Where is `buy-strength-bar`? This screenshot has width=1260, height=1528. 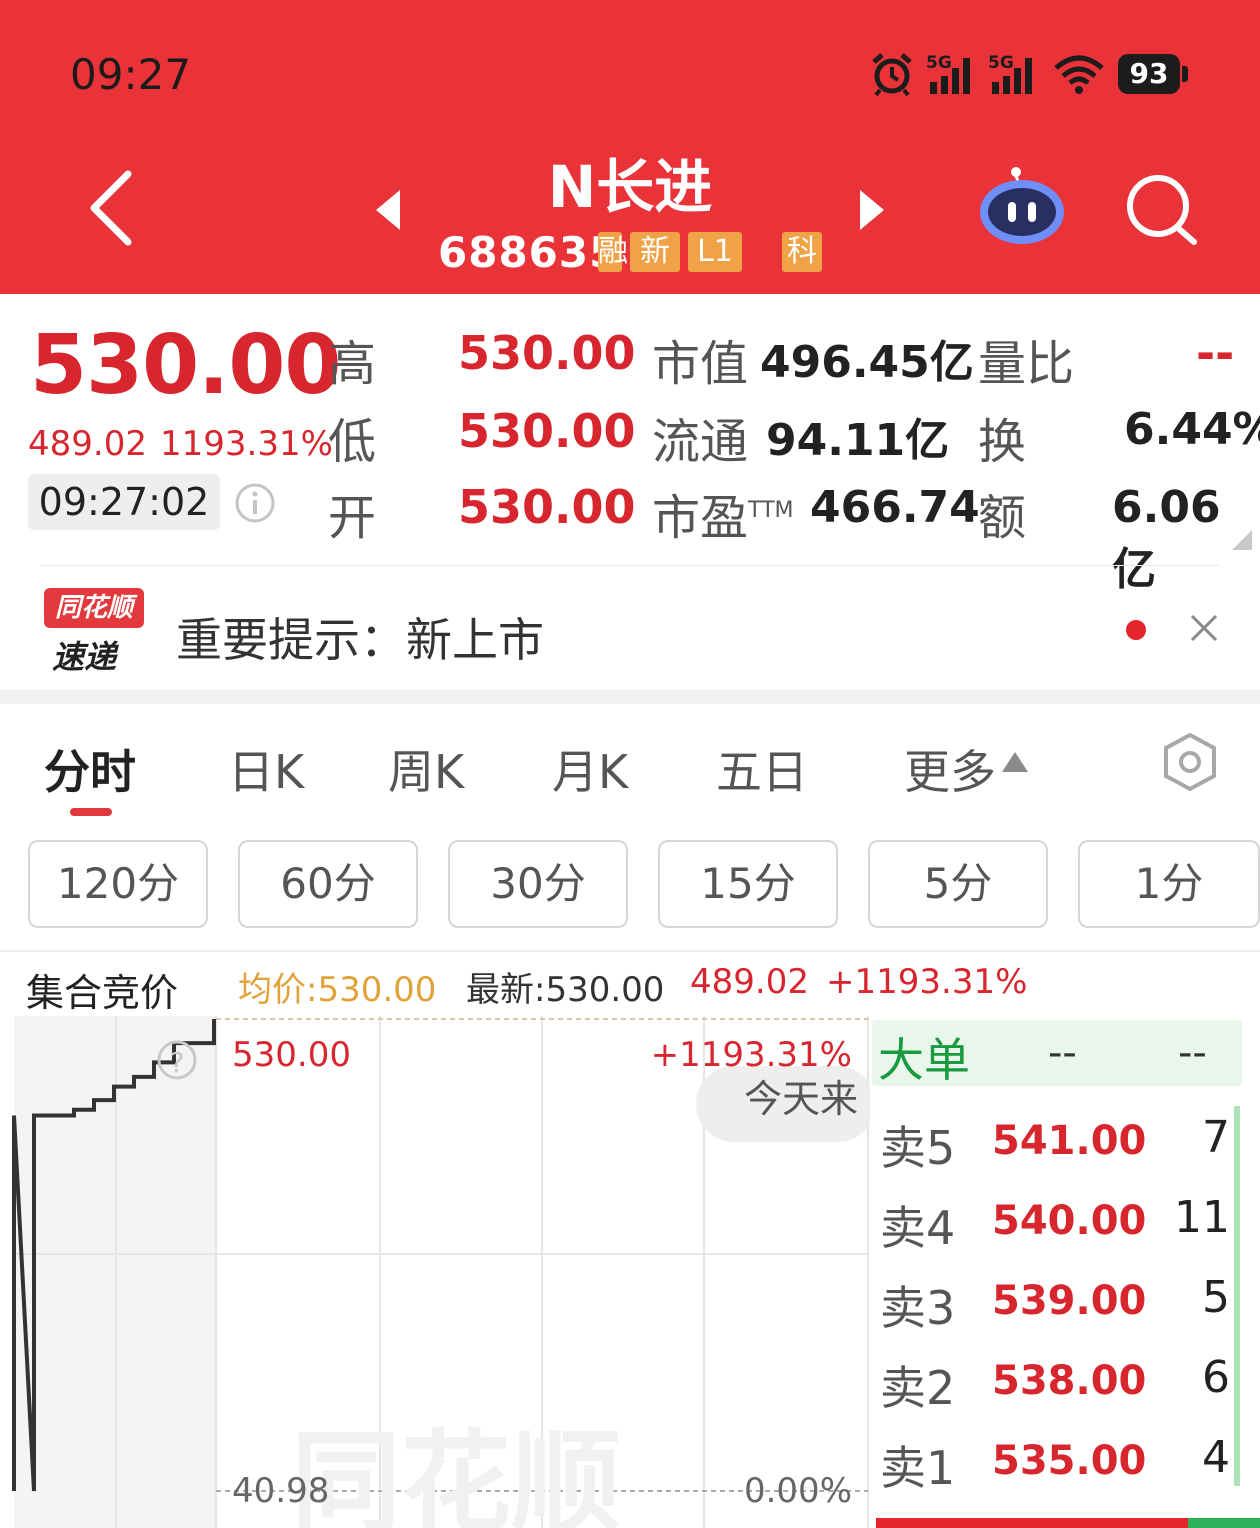
buy-strength-bar is located at coordinates (1224, 1523).